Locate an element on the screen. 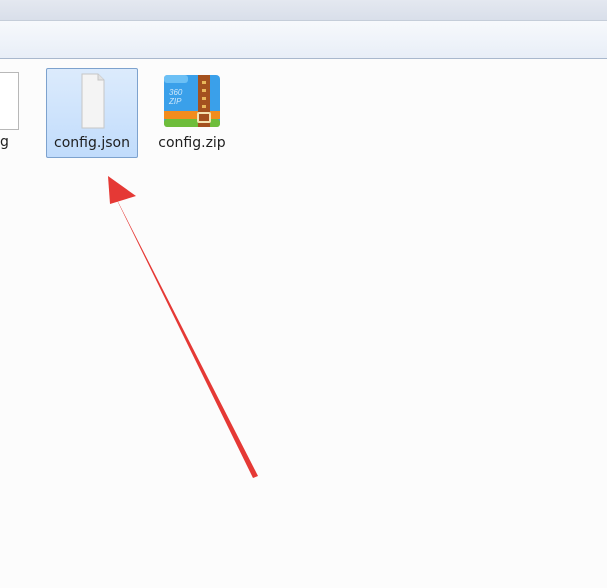  file-item-config-zip: 360 ZIP config.zip is located at coordinates (192, 113).